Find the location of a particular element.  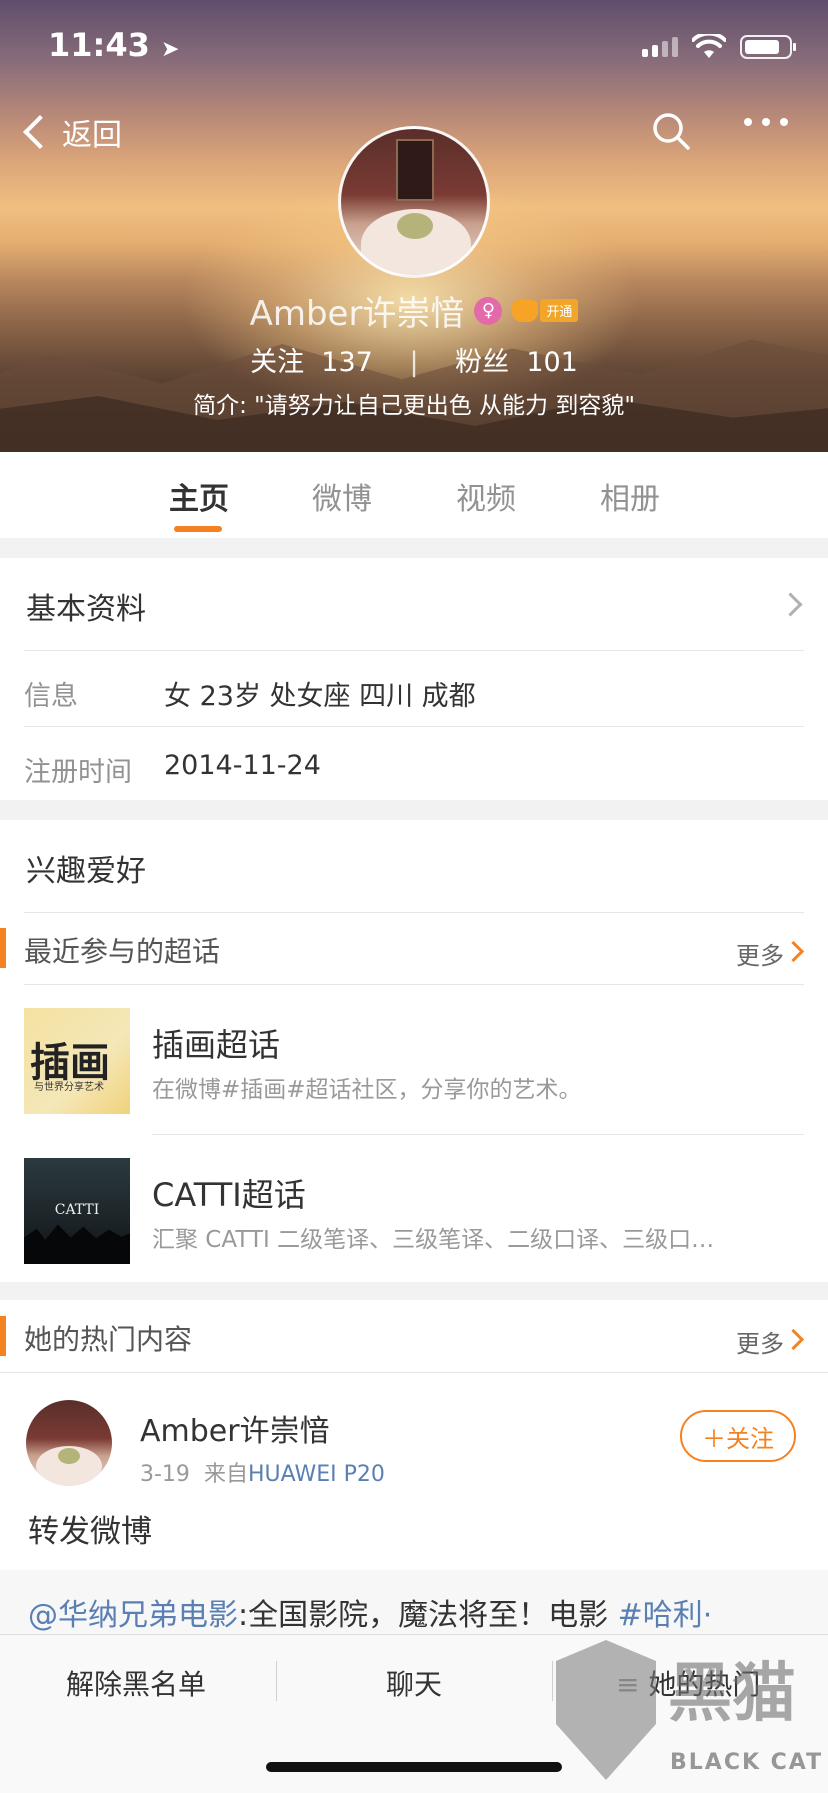

register-date-value: 2014-11-24 is located at coordinates (242, 765).